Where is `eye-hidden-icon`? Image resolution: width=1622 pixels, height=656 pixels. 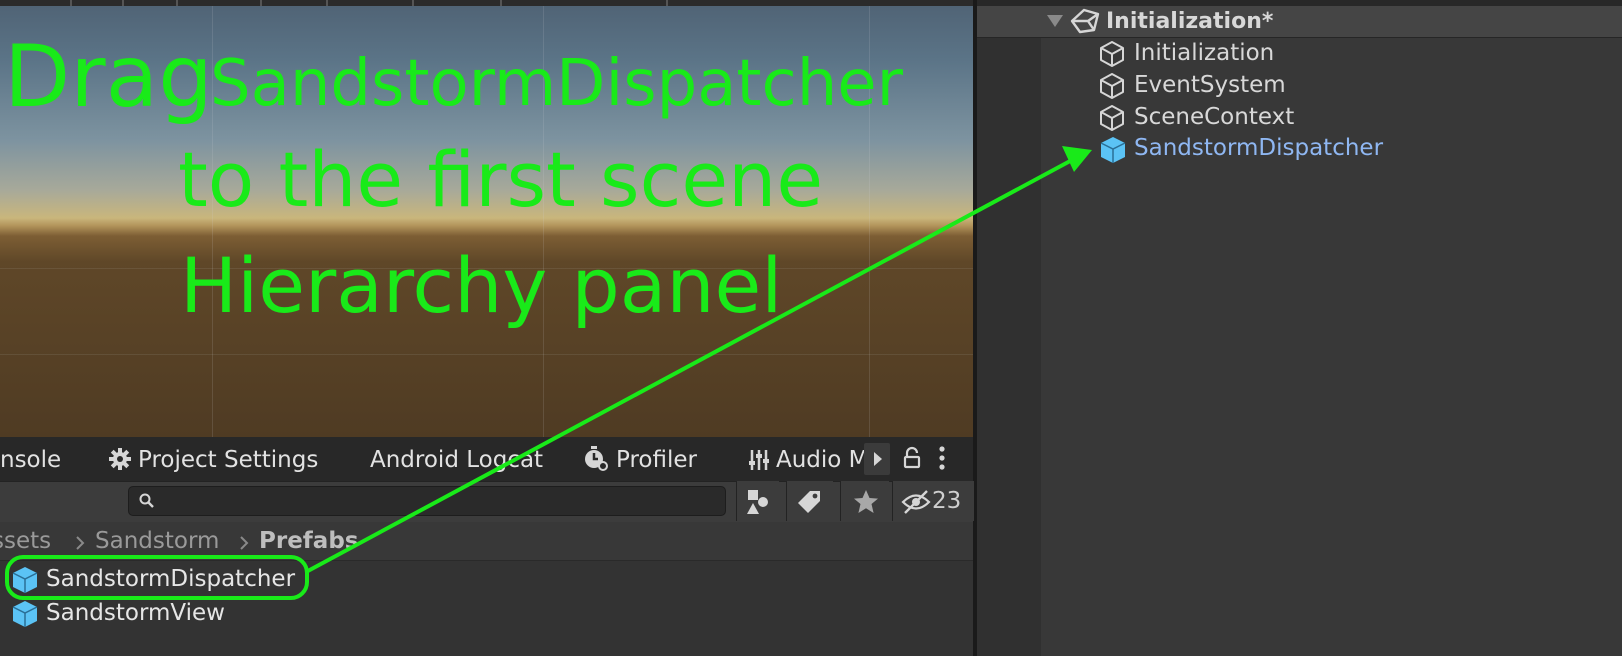 eye-hidden-icon is located at coordinates (916, 502).